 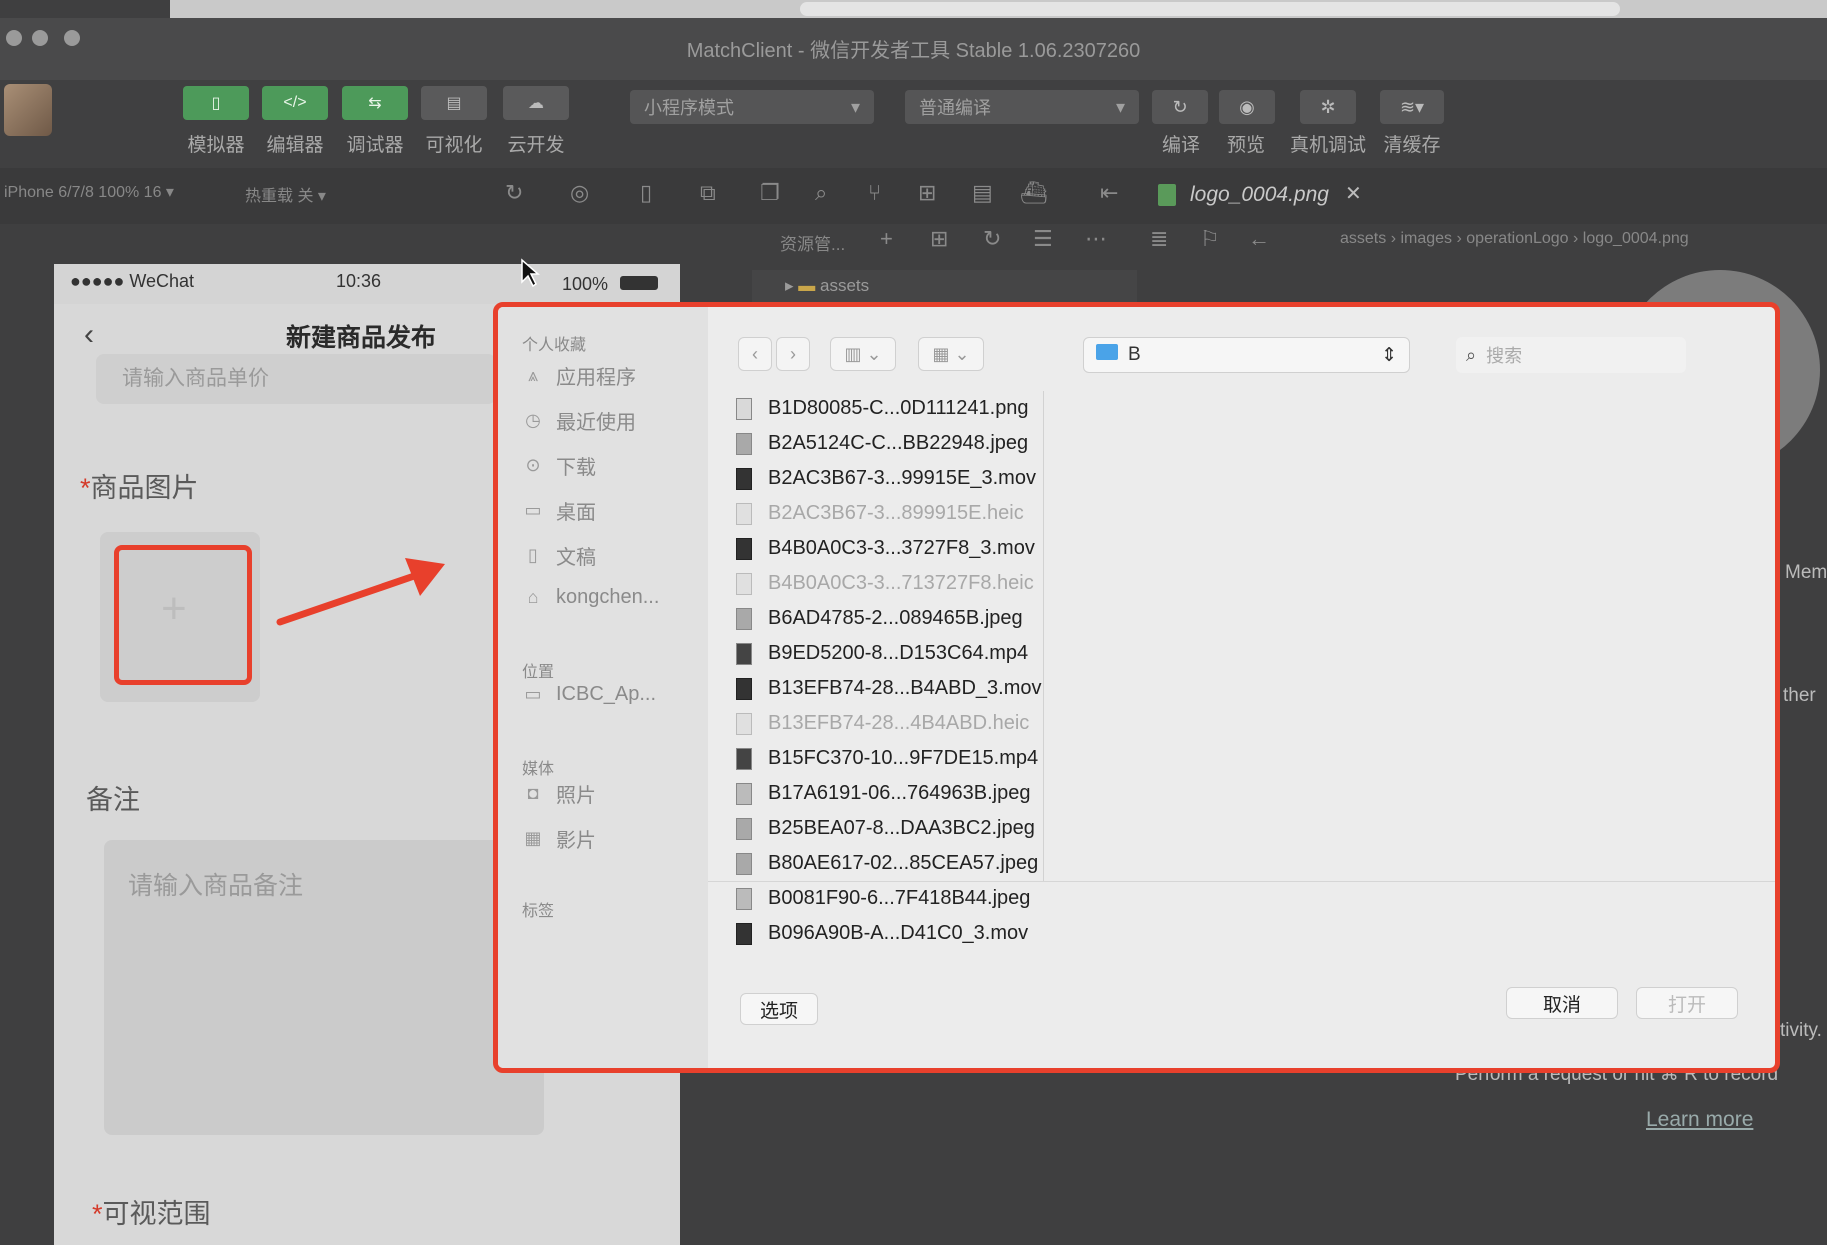 I want to click on file-row: B9ED5200-8...D153C64.mp4, so click(x=875, y=653).